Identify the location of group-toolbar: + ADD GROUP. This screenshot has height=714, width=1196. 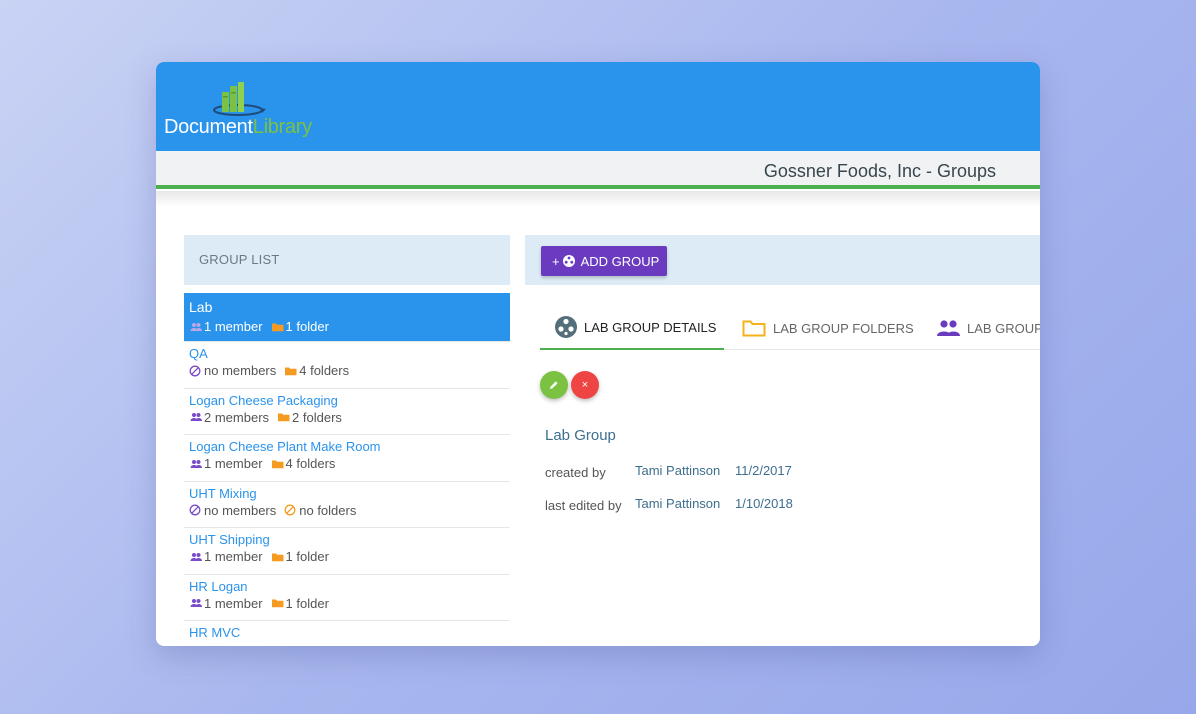
(782, 260).